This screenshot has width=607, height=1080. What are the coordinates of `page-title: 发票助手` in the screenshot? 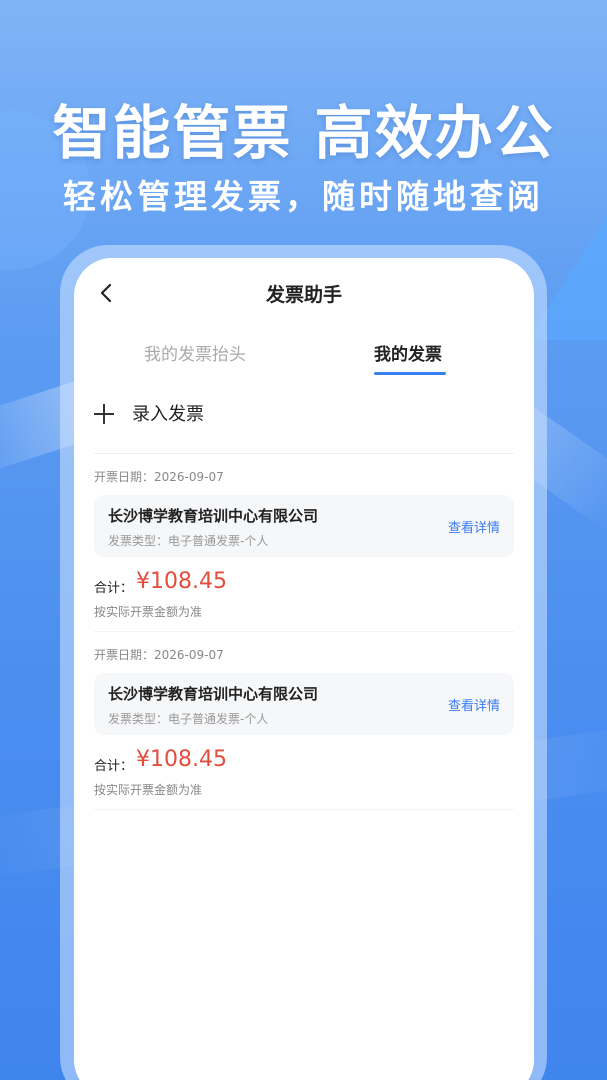 It's located at (303, 295).